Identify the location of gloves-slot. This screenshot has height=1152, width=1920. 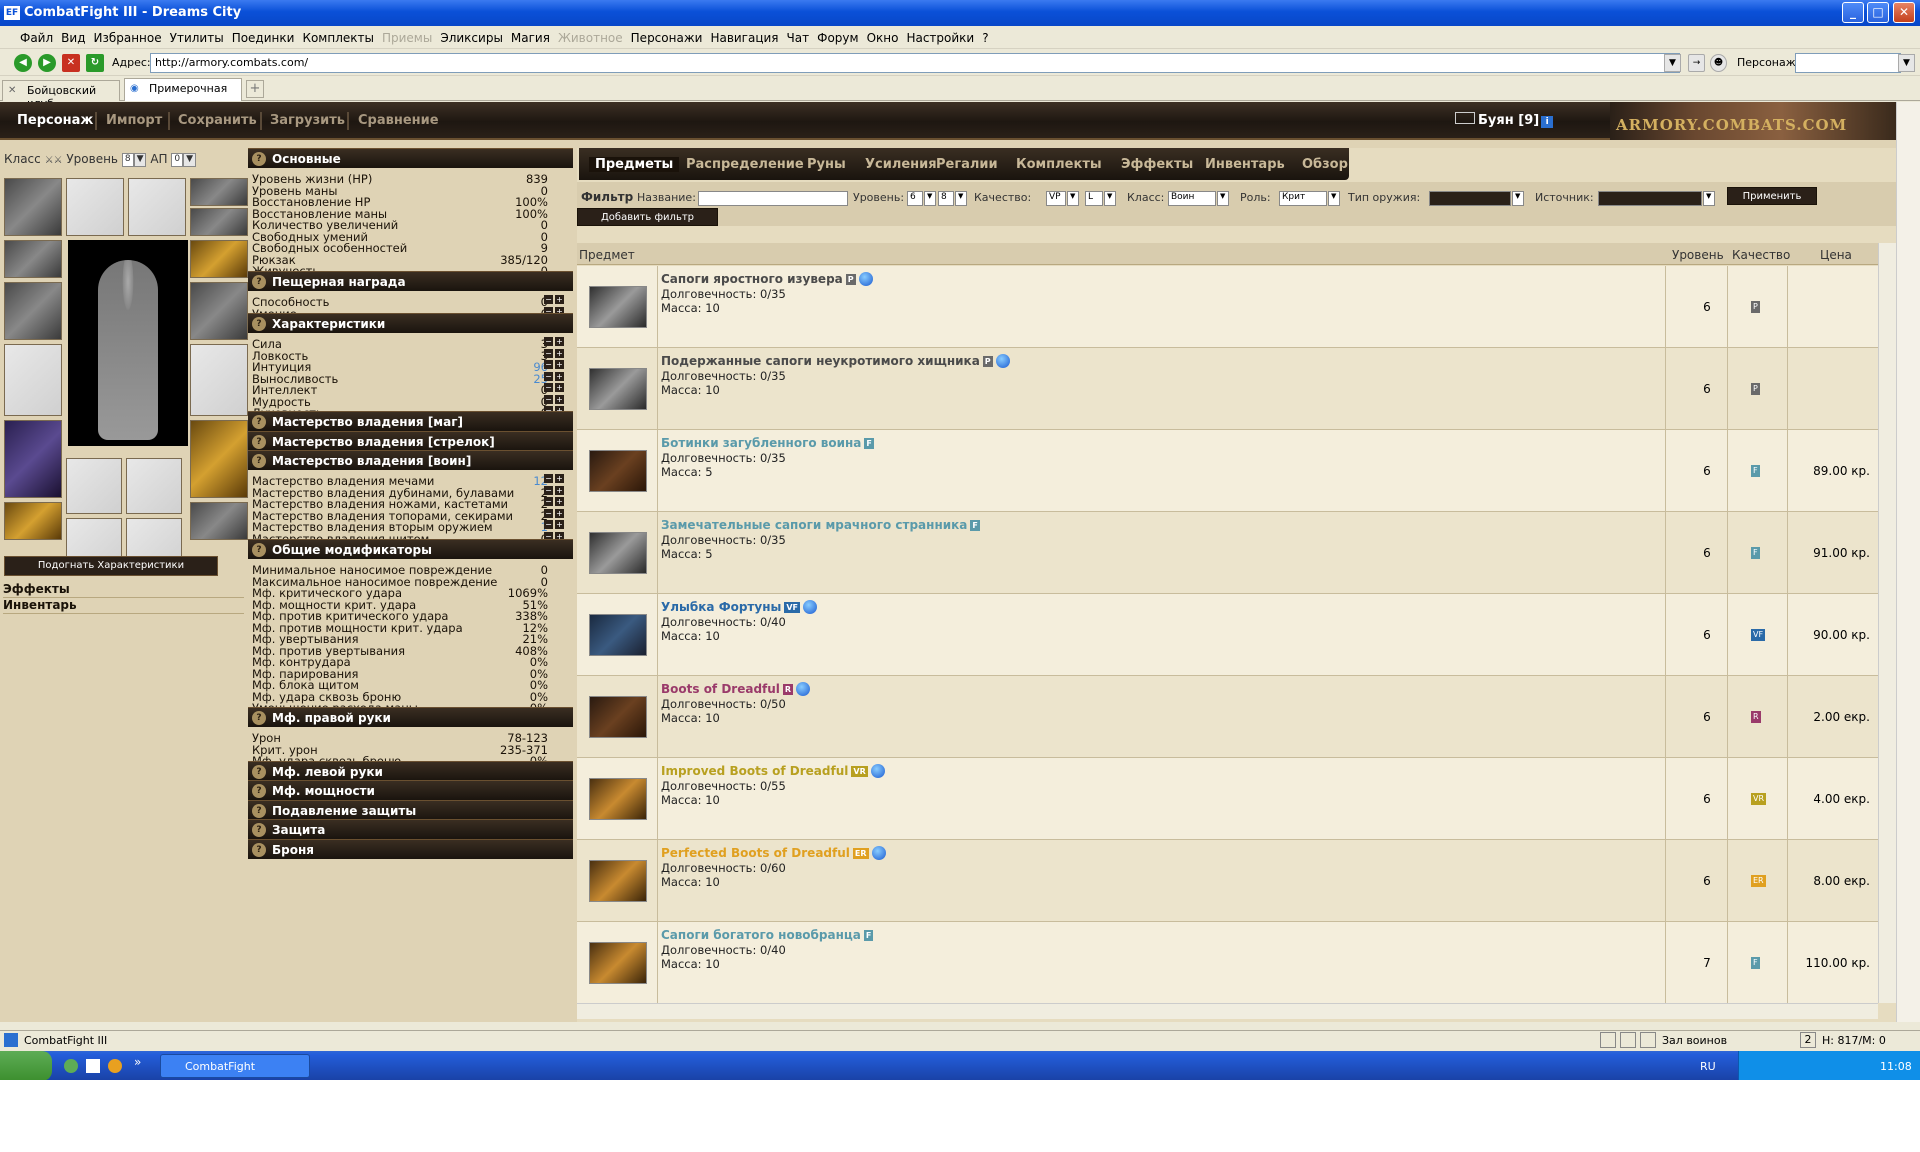
(219, 259).